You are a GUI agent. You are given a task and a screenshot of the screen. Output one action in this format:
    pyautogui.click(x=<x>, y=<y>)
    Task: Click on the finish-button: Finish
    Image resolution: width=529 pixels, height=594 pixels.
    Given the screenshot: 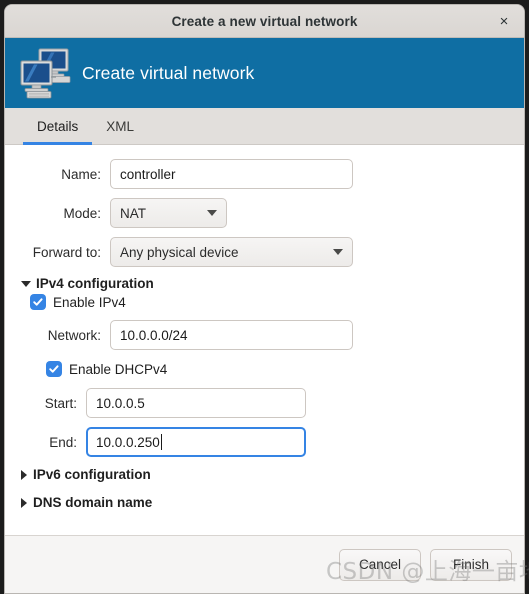 What is the action you would take?
    pyautogui.click(x=471, y=564)
    